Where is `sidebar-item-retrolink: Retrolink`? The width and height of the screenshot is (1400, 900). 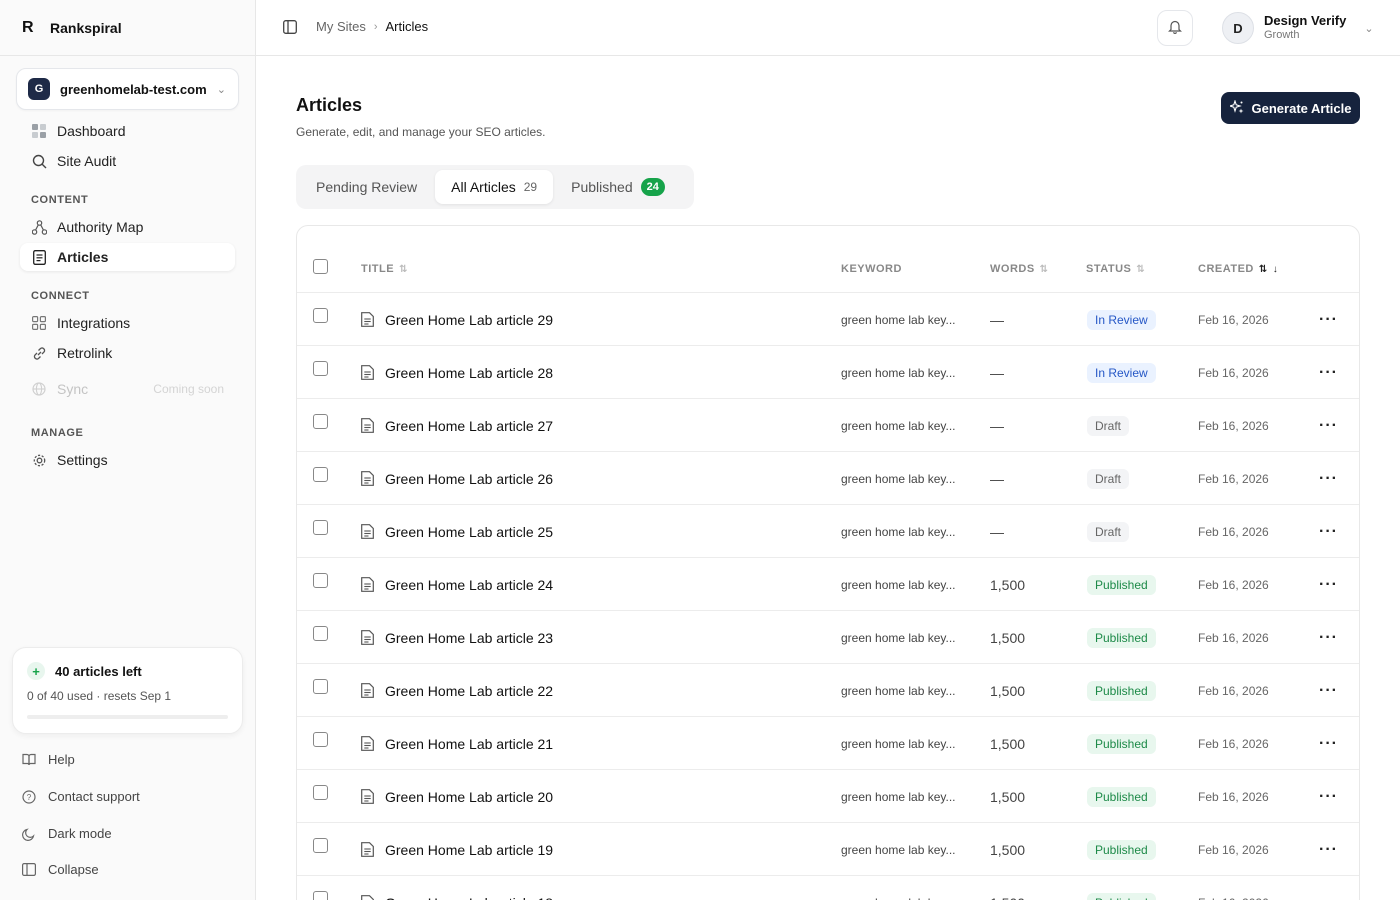 sidebar-item-retrolink: Retrolink is located at coordinates (127, 353).